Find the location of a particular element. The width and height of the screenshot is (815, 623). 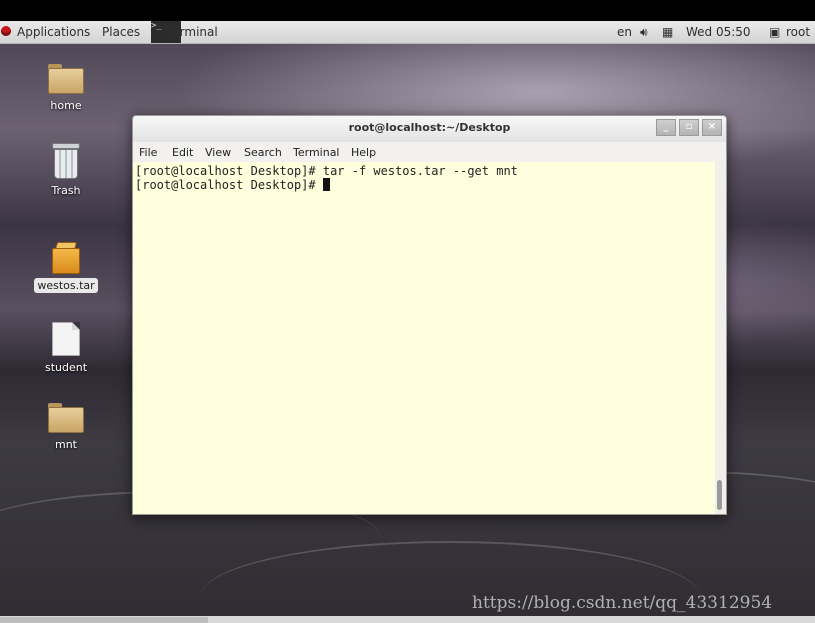

desktop-icon-label: student is located at coordinates (66, 367).